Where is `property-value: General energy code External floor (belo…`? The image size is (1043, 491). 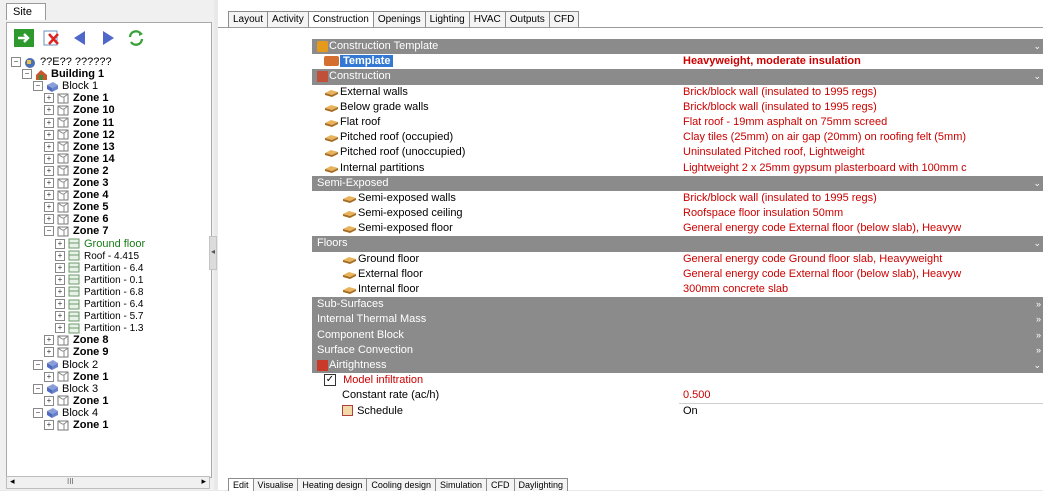
property-value: General energy code External floor (belo… is located at coordinates (822, 228).